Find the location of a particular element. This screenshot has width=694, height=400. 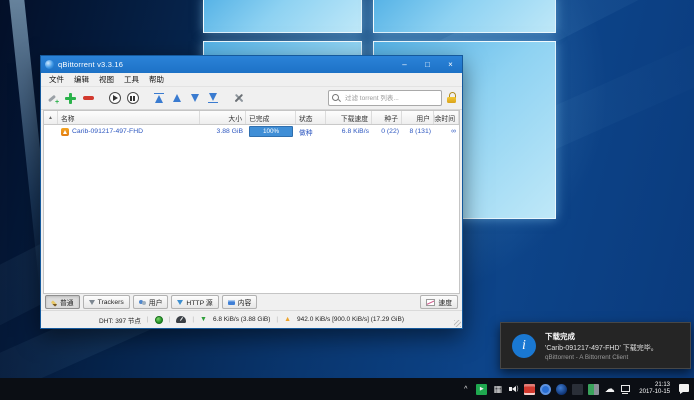

column-dlspeed: 下载速度 is located at coordinates (349, 117).